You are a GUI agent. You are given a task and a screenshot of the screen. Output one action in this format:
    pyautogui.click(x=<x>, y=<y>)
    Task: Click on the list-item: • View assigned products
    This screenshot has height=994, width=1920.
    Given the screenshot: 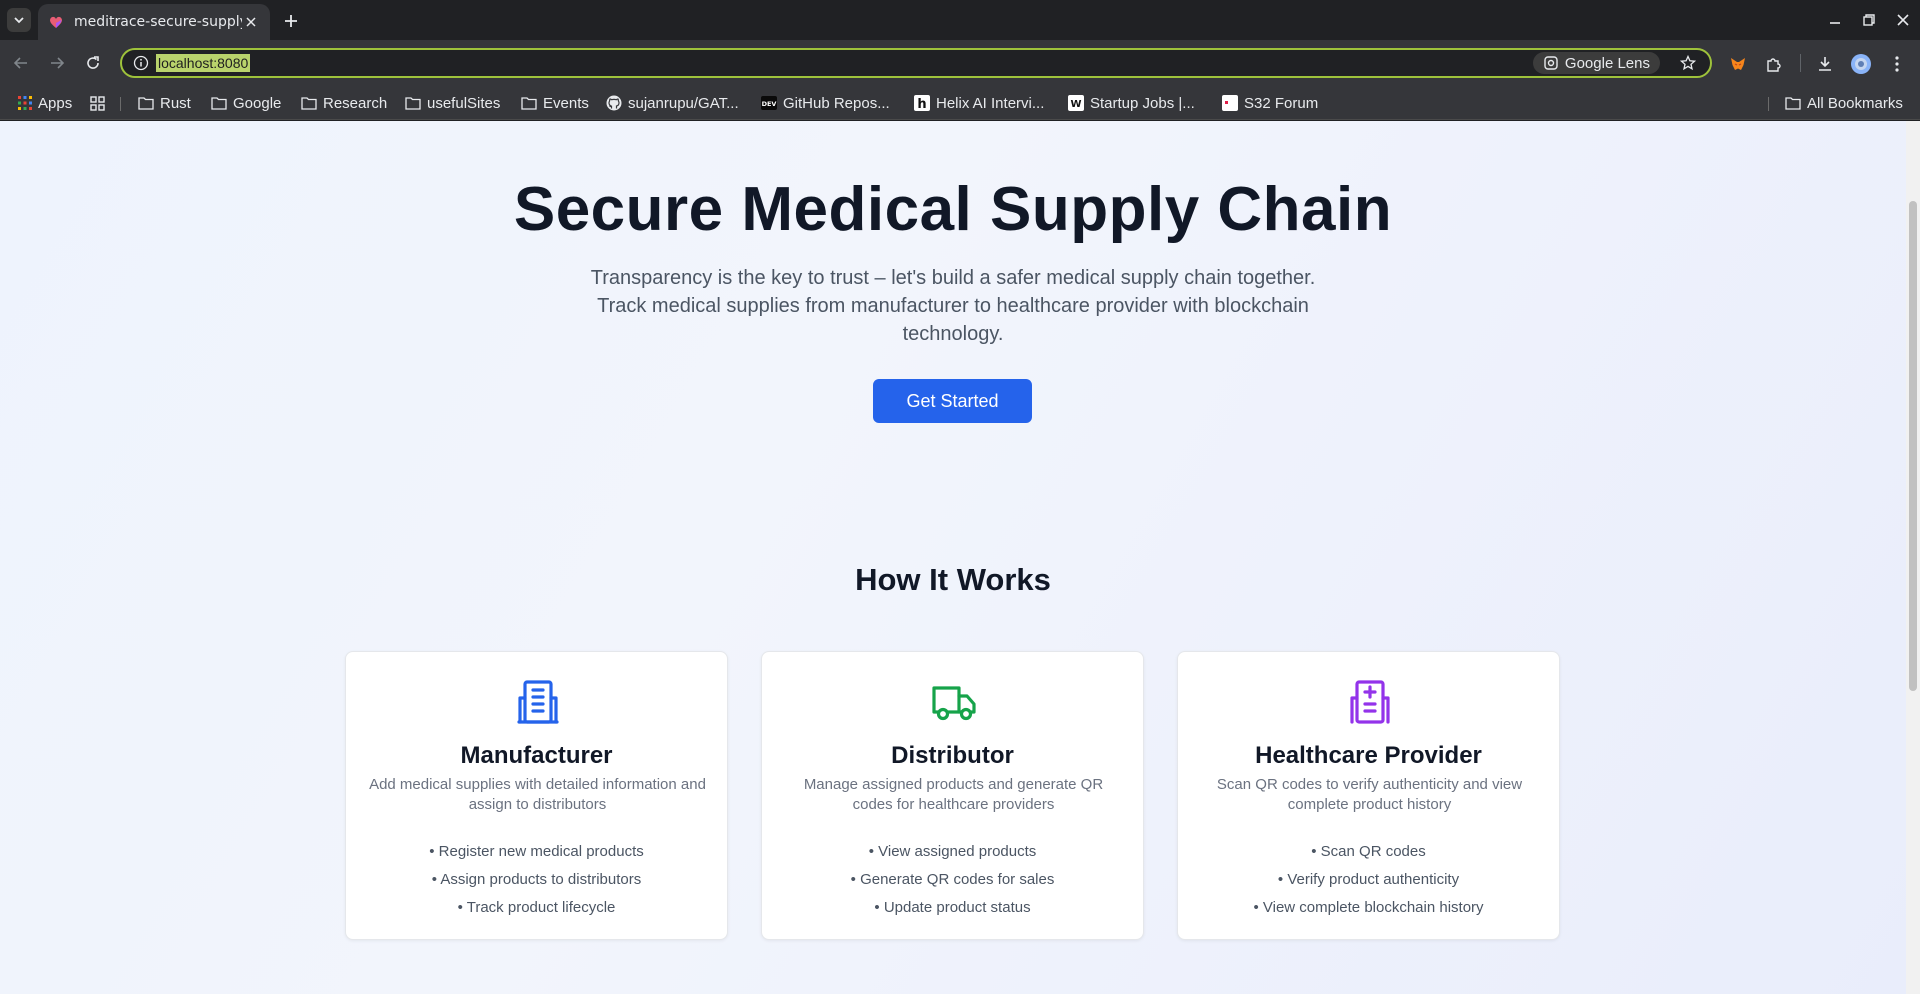 What is the action you would take?
    pyautogui.click(x=952, y=851)
    